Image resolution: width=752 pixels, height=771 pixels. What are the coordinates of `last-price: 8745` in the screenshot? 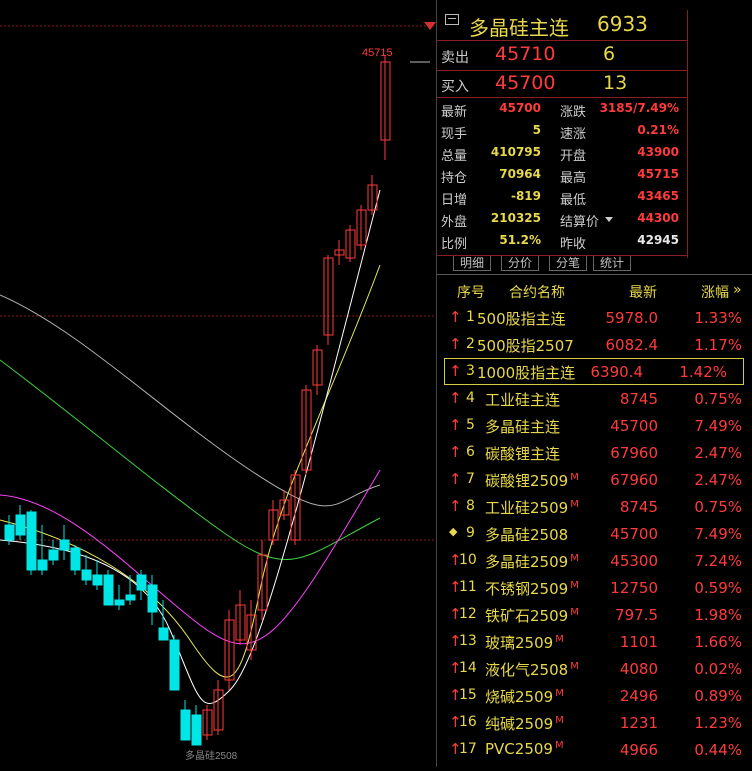 It's located at (638, 399).